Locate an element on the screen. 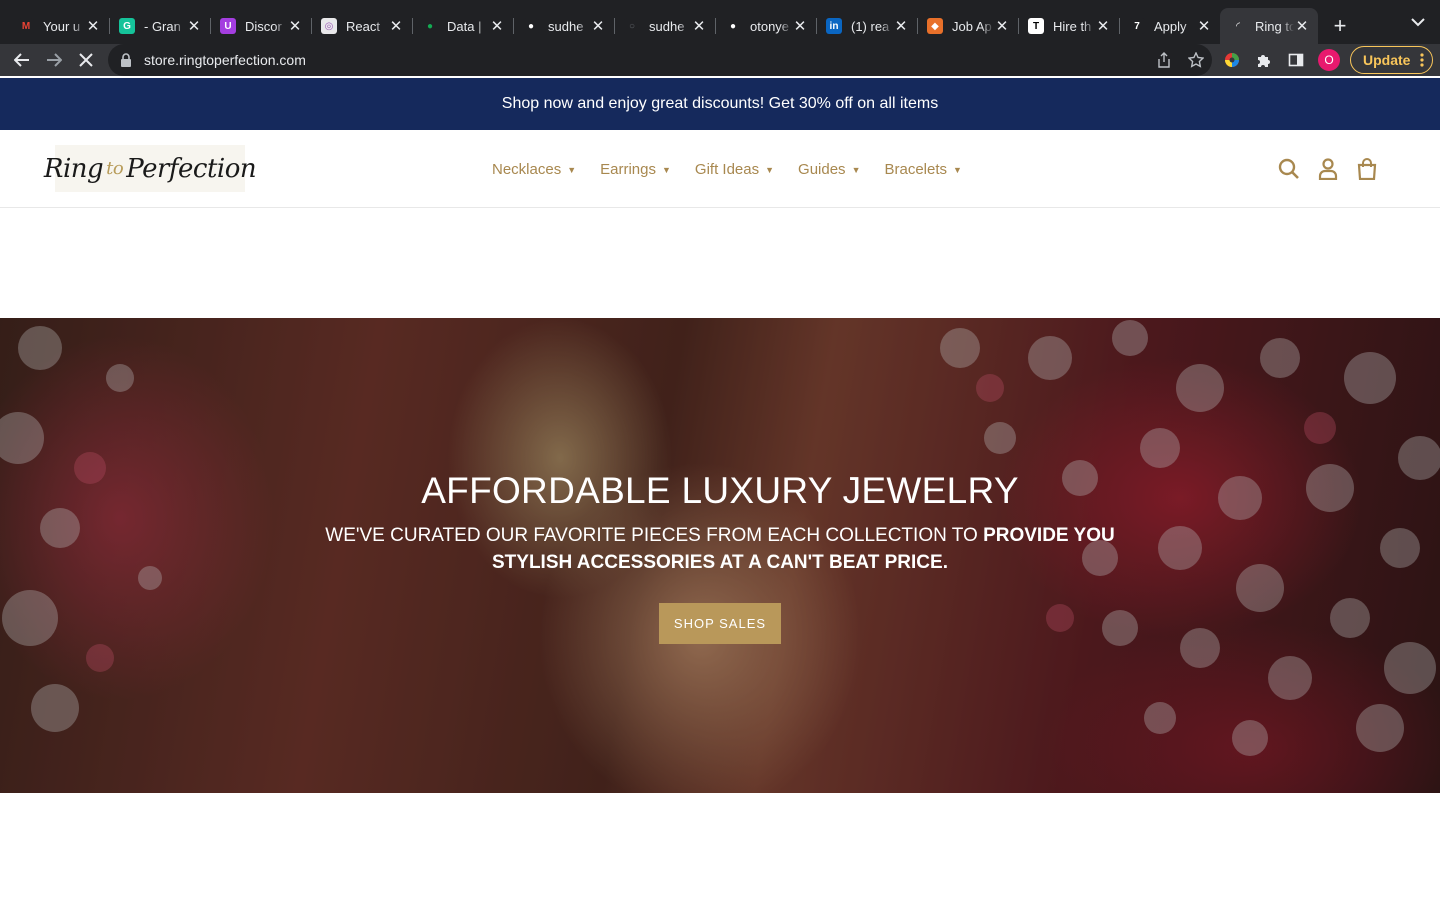  browser-tab: ◎ React ✕ is located at coordinates (361, 26).